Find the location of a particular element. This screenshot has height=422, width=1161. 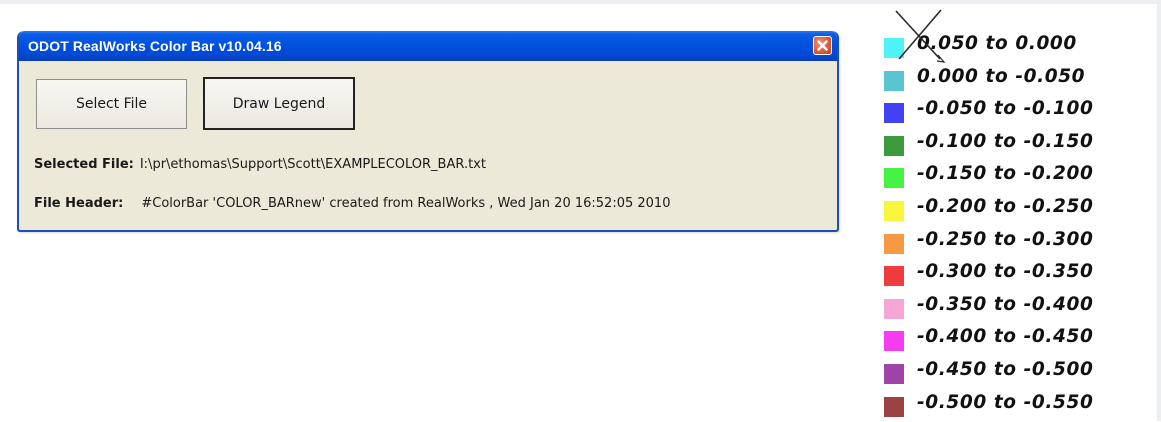

close-icon is located at coordinates (822, 45).